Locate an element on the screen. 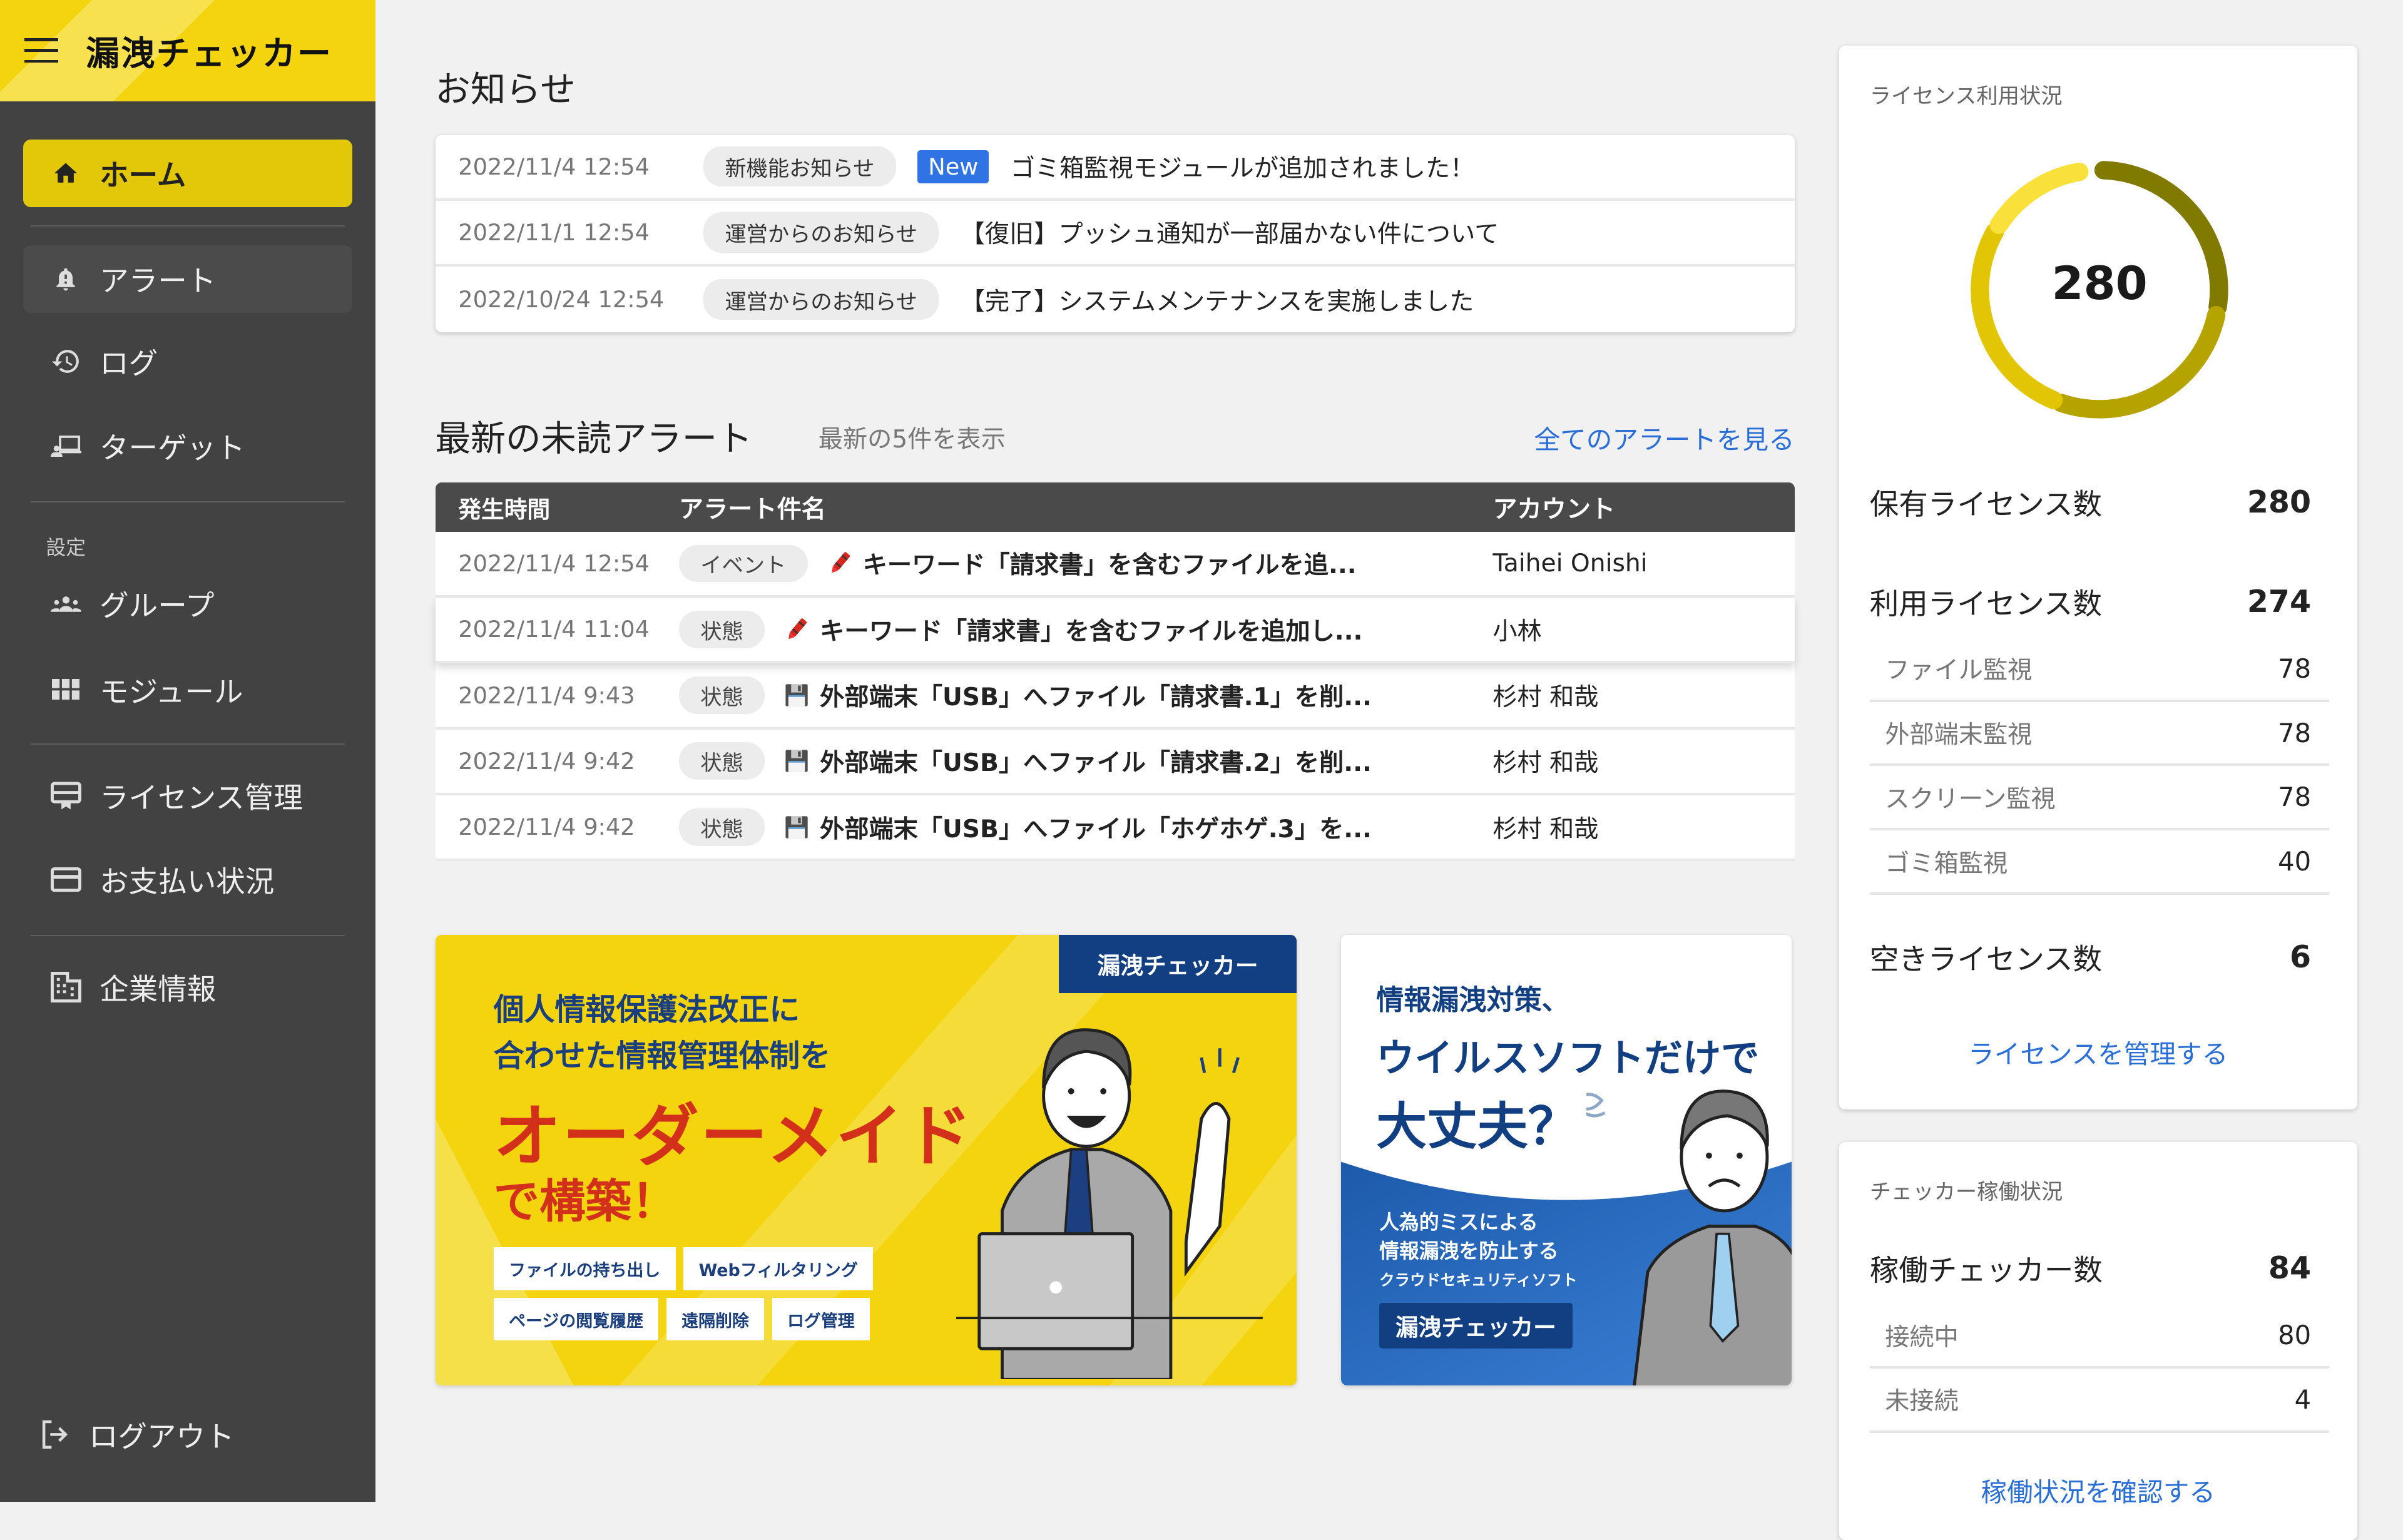 This screenshot has height=1540, width=2403. checker-panel-title: チェッカー稼働状況 is located at coordinates (1966, 1189).